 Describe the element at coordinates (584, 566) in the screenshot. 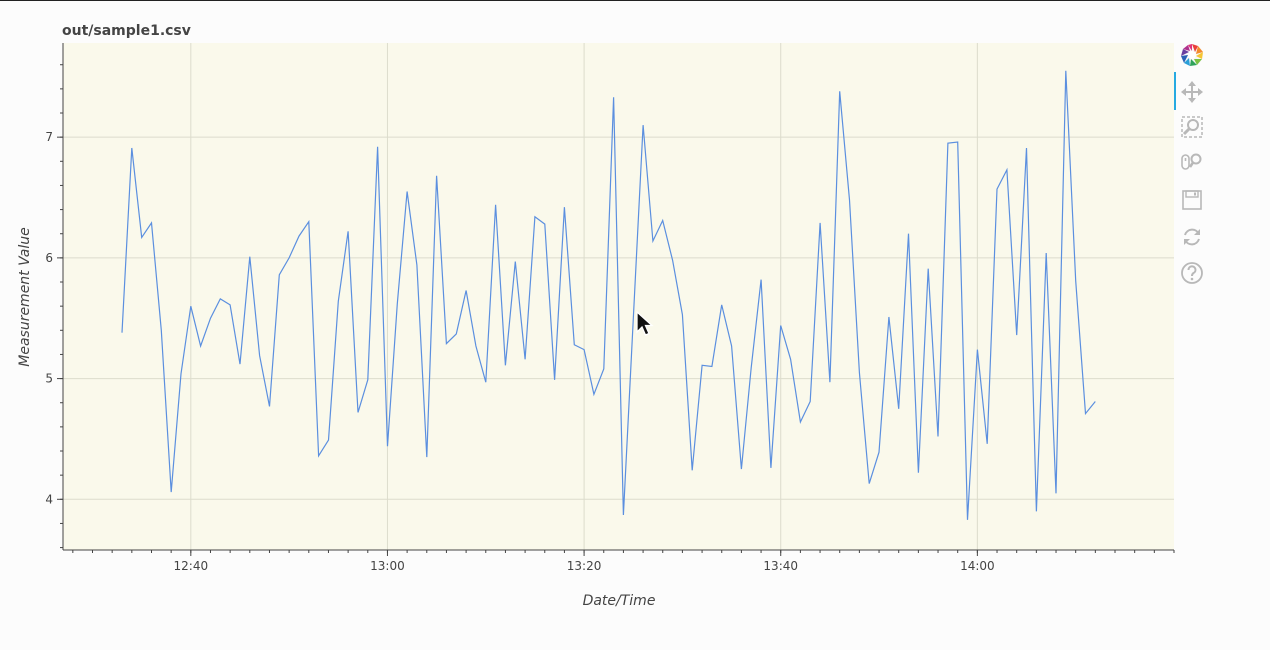

I see `x-tick-label: 13:20` at that location.